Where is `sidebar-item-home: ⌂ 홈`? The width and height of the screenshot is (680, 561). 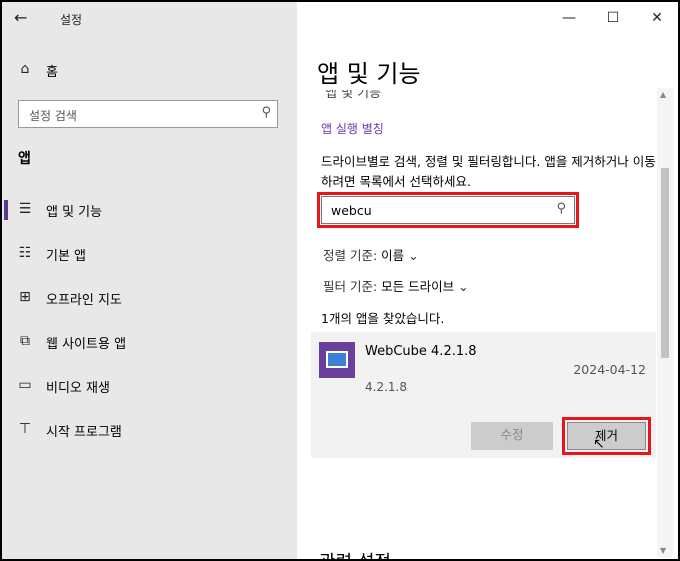
sidebar-item-home: ⌂ 홈 is located at coordinates (149, 70).